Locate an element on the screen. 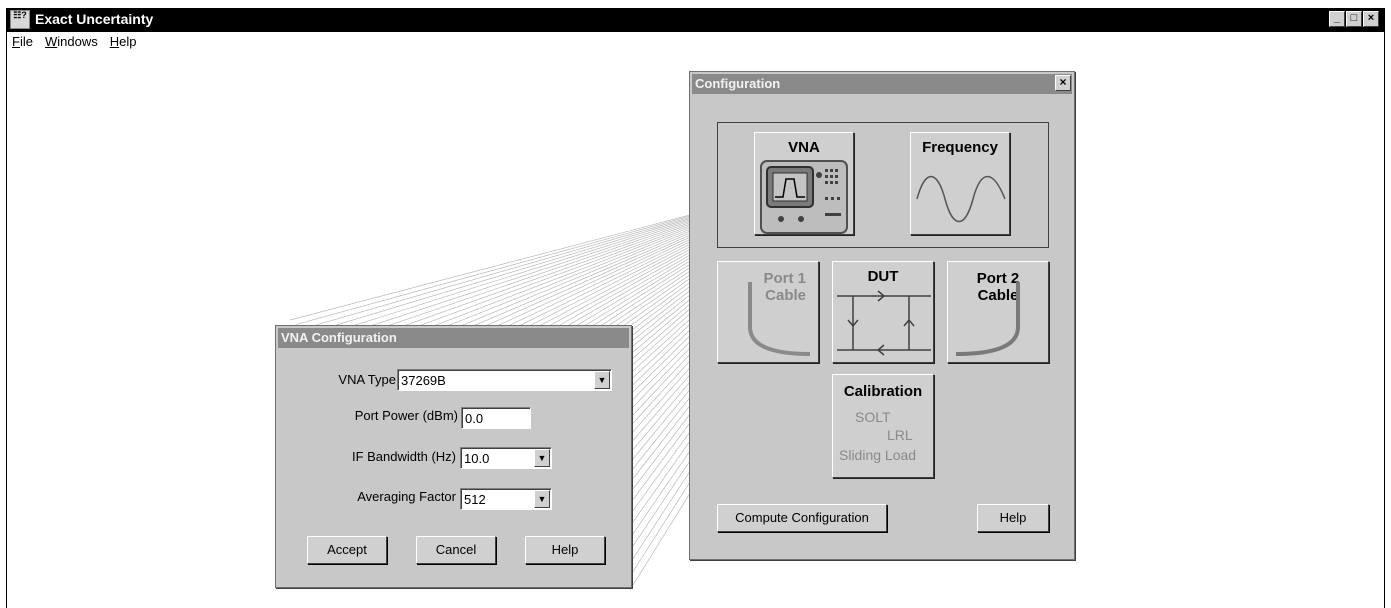 The width and height of the screenshot is (1391, 608). compute-configuration-button: Compute Configuration is located at coordinates (802, 518).